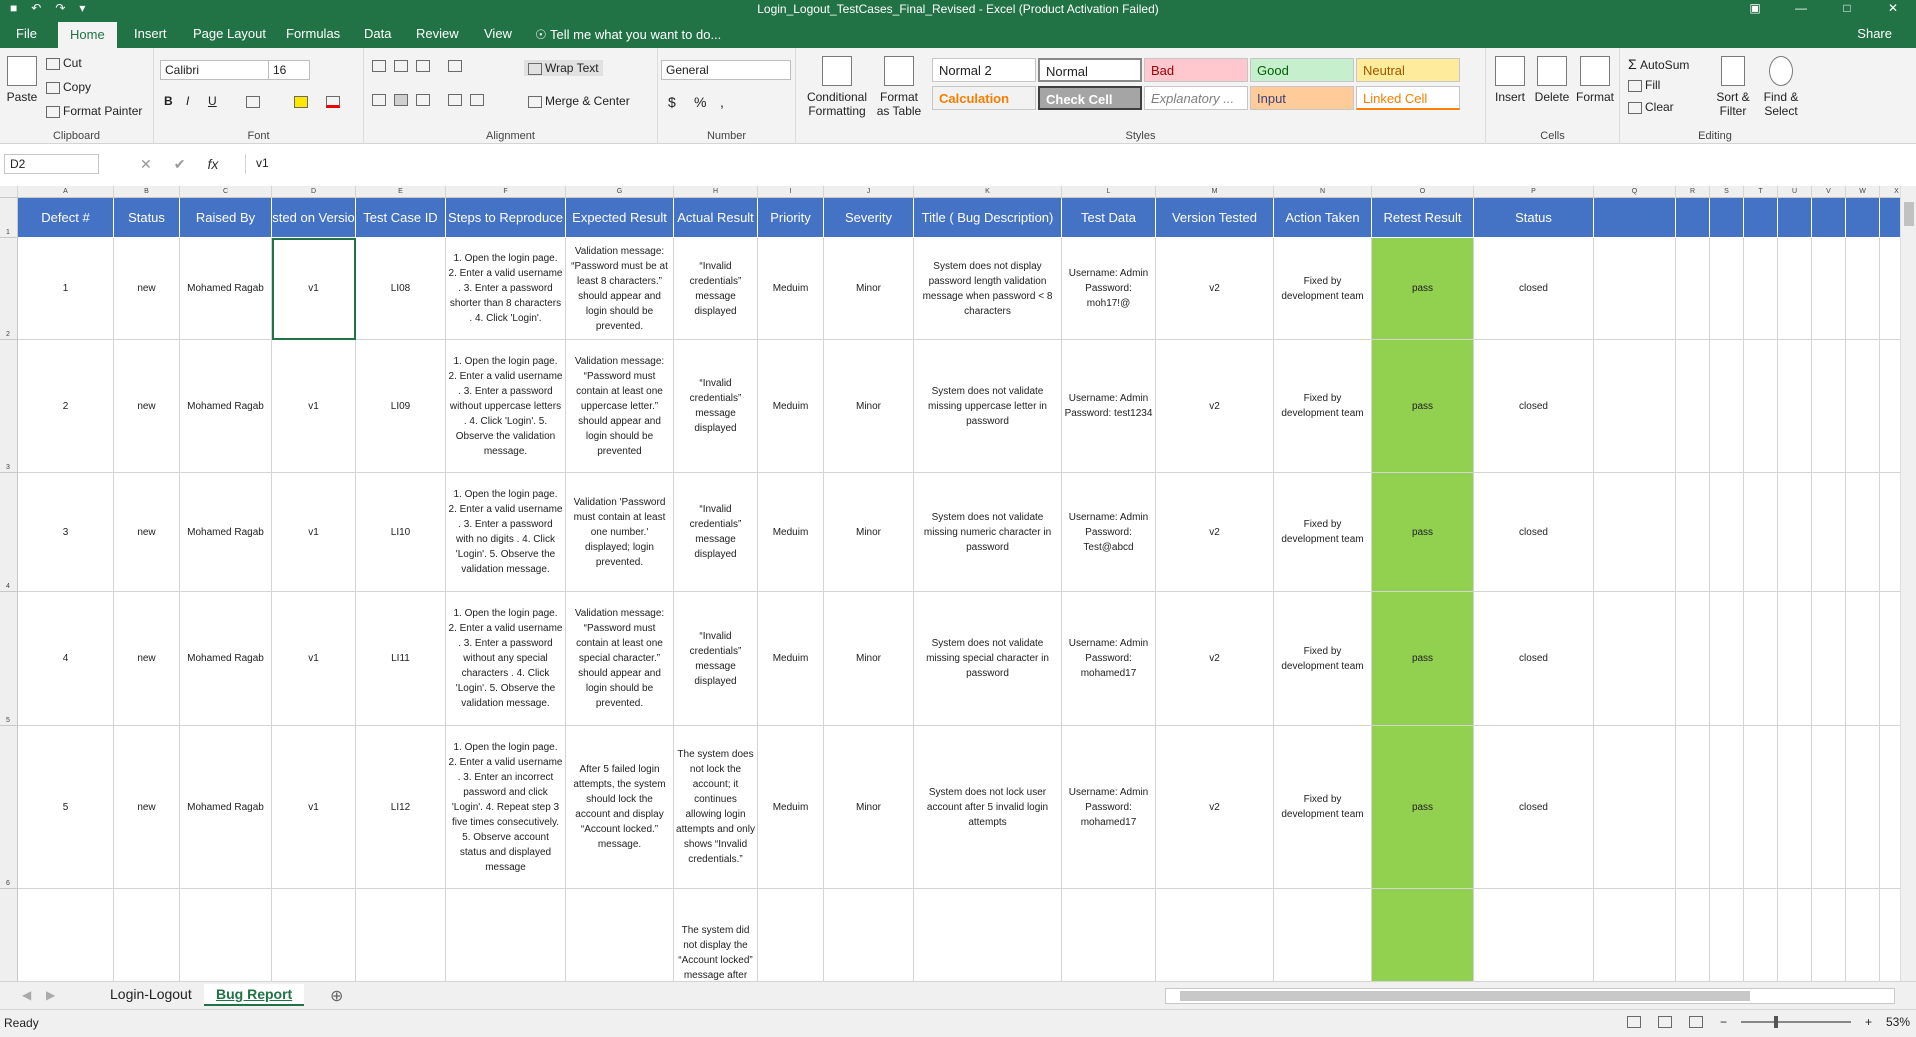  What do you see at coordinates (726, 70) in the screenshot?
I see `number-format-dropdown: General` at bounding box center [726, 70].